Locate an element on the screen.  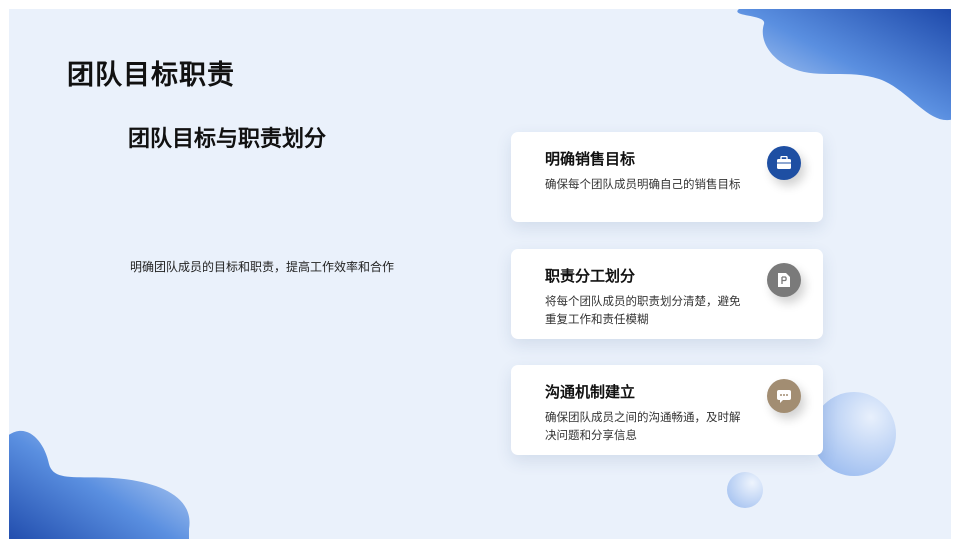
bubble-small is located at coordinates (745, 490).